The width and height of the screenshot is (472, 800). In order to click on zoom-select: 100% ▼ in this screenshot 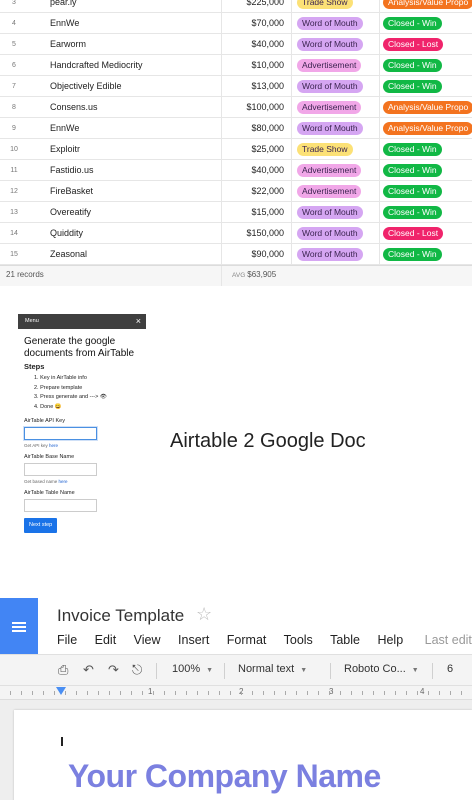, I will do `click(192, 669)`.